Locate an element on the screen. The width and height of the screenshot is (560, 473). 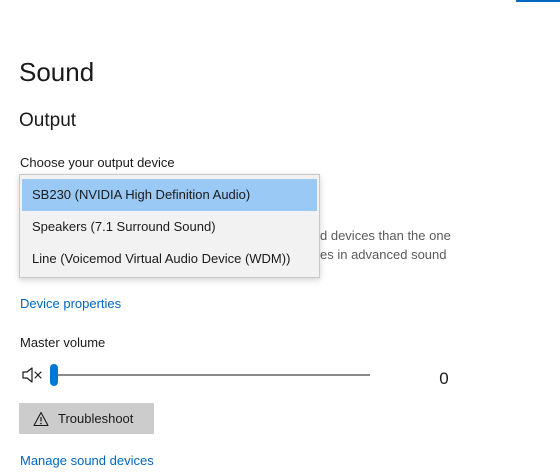
volume-slider-thumb is located at coordinates (54, 375).